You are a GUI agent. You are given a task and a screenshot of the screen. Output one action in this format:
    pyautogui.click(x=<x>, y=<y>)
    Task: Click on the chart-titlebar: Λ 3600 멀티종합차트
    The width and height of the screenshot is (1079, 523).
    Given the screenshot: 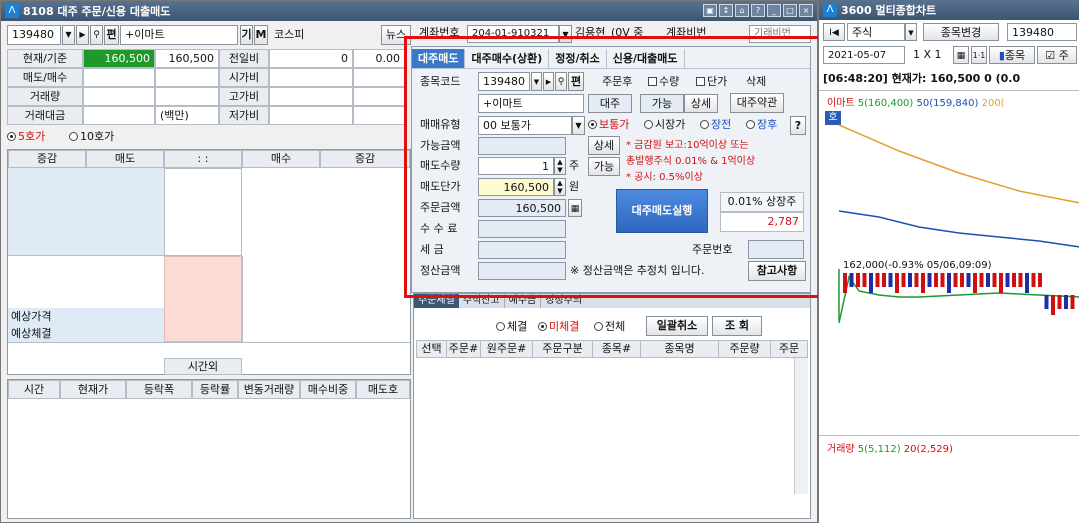 What is the action you would take?
    pyautogui.click(x=949, y=10)
    